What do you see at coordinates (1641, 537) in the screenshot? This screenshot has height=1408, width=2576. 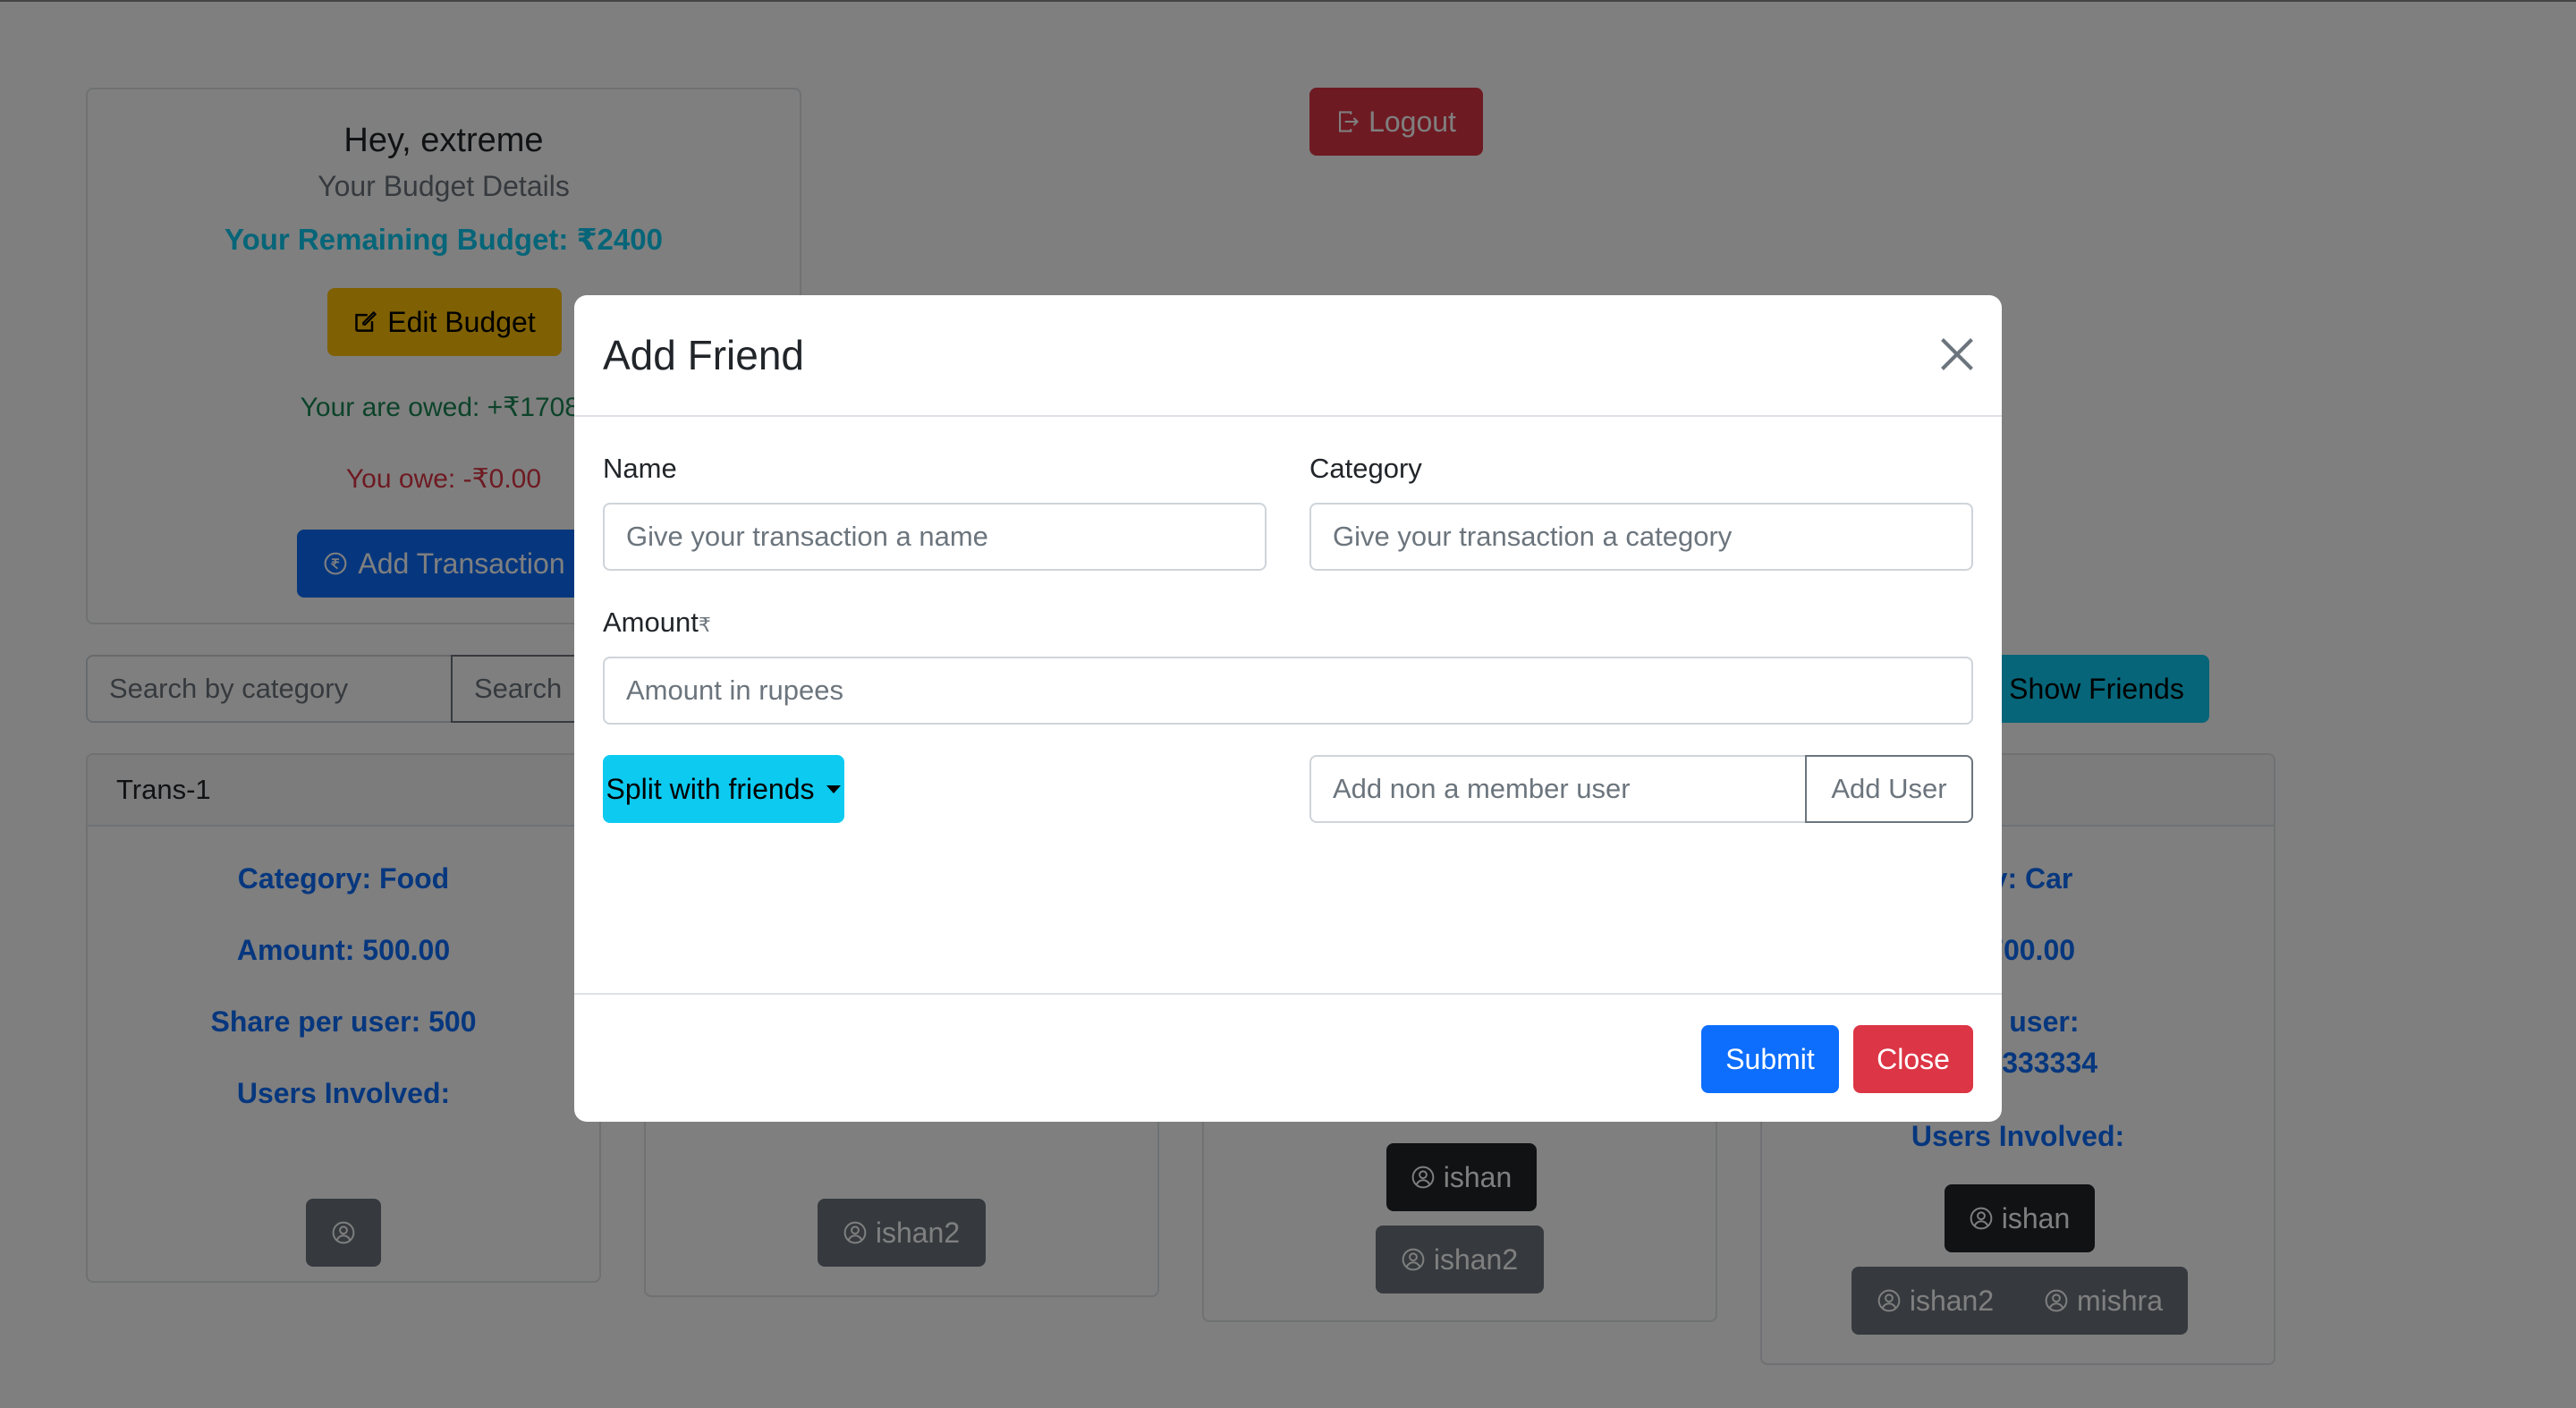 I see `category-input: Give your transaction a category` at bounding box center [1641, 537].